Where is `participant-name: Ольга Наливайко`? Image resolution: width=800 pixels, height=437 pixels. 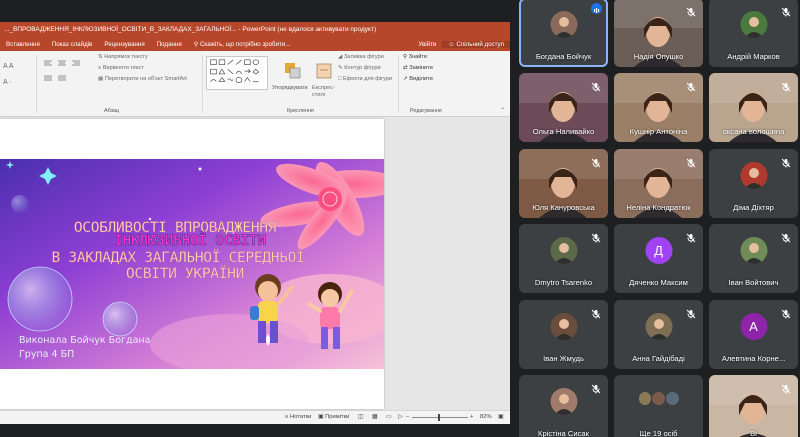 participant-name: Ольга Наливайко is located at coordinates (563, 131).